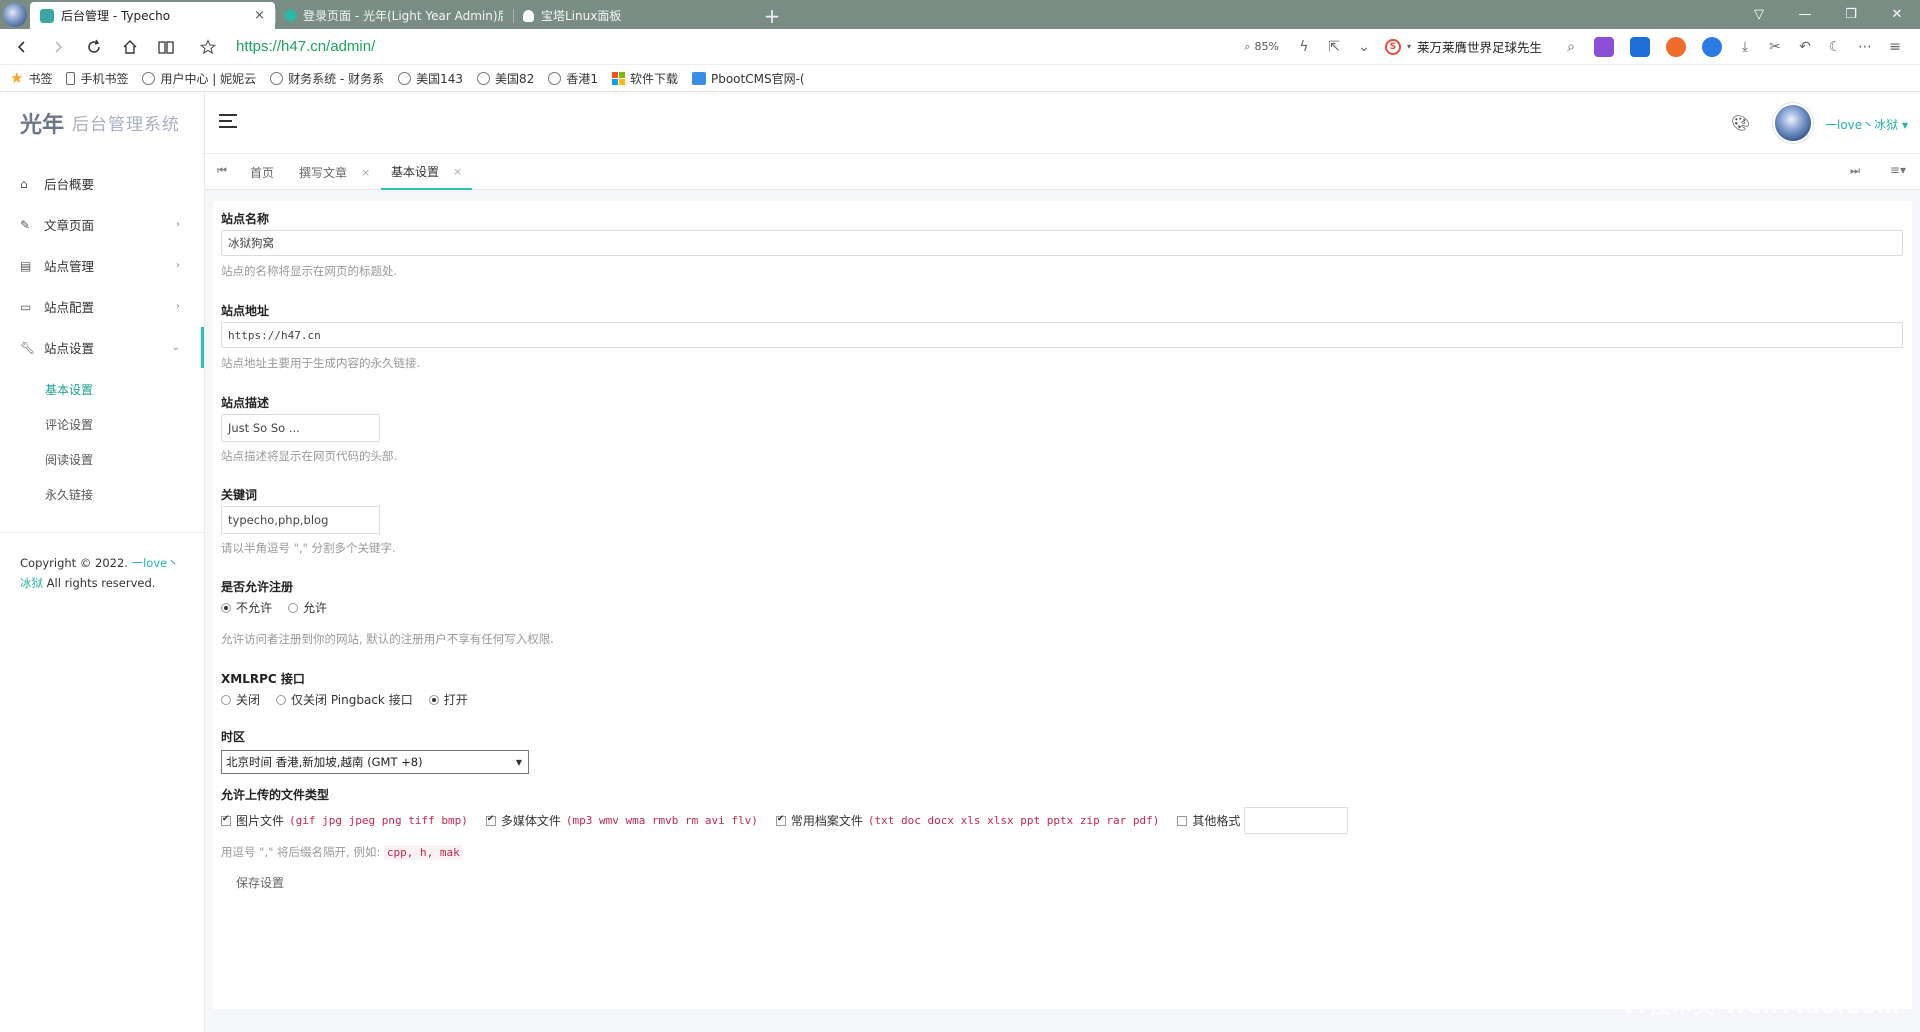  Describe the element at coordinates (102, 389) in the screenshot. I see `submenu-basic: 基本设置` at that location.